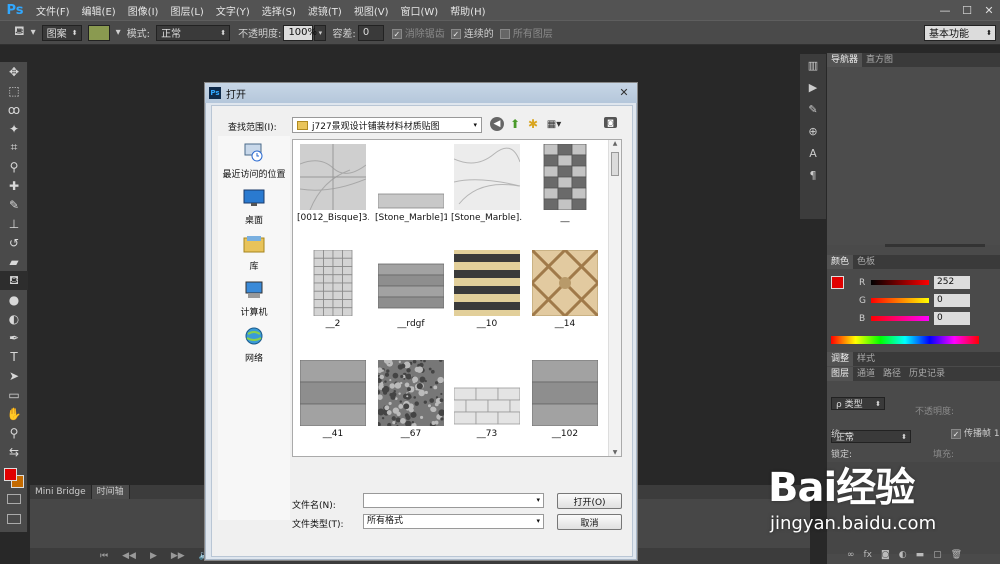  What do you see at coordinates (453, 521) in the screenshot?
I see `filetype-select: 所有格式 ▾` at bounding box center [453, 521].